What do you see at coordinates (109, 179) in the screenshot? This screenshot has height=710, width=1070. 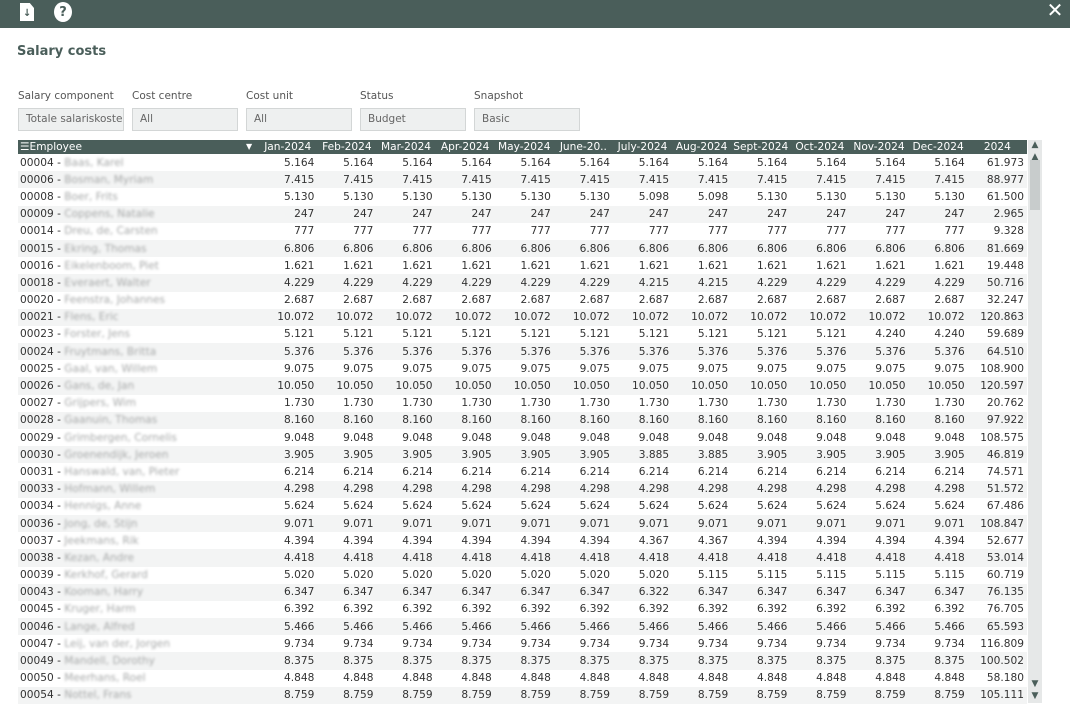 I see `employee-name: Bosman, Myriam` at bounding box center [109, 179].